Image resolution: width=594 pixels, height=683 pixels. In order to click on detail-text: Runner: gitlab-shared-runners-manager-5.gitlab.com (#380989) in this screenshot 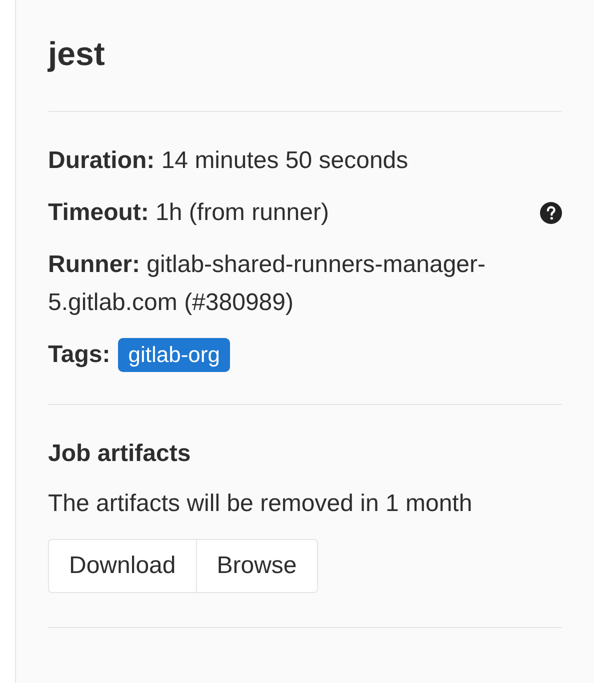, I will do `click(267, 284)`.